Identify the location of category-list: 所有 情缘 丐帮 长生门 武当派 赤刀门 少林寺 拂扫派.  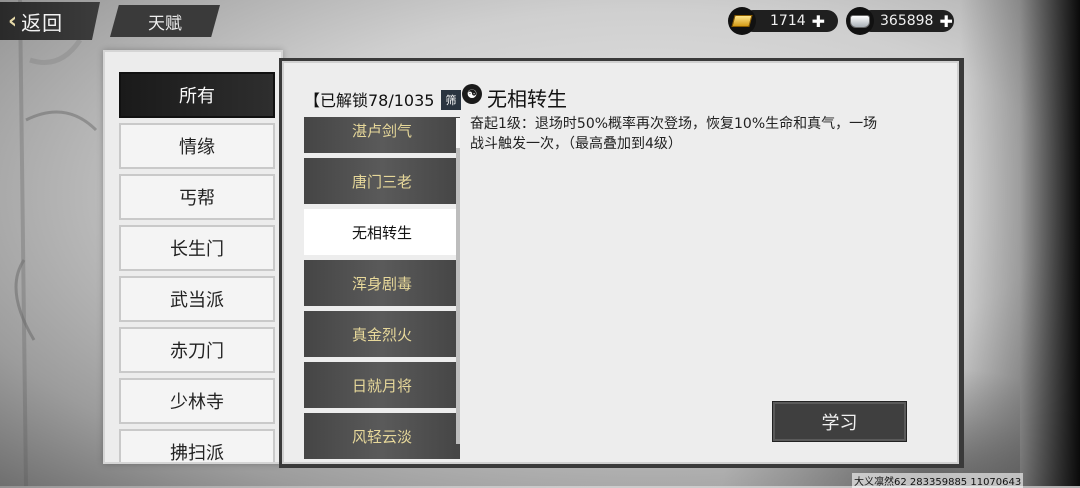
(197, 267).